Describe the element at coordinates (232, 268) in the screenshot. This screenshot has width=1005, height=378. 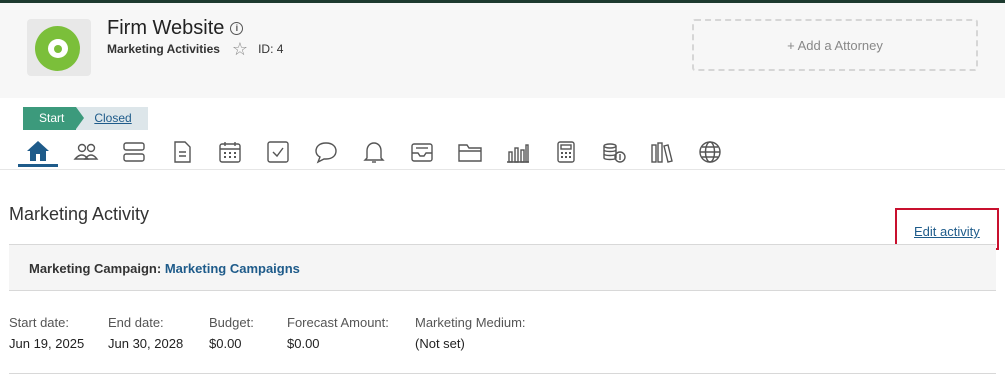
I see `campaign-link: Marketing Campaigns` at that location.